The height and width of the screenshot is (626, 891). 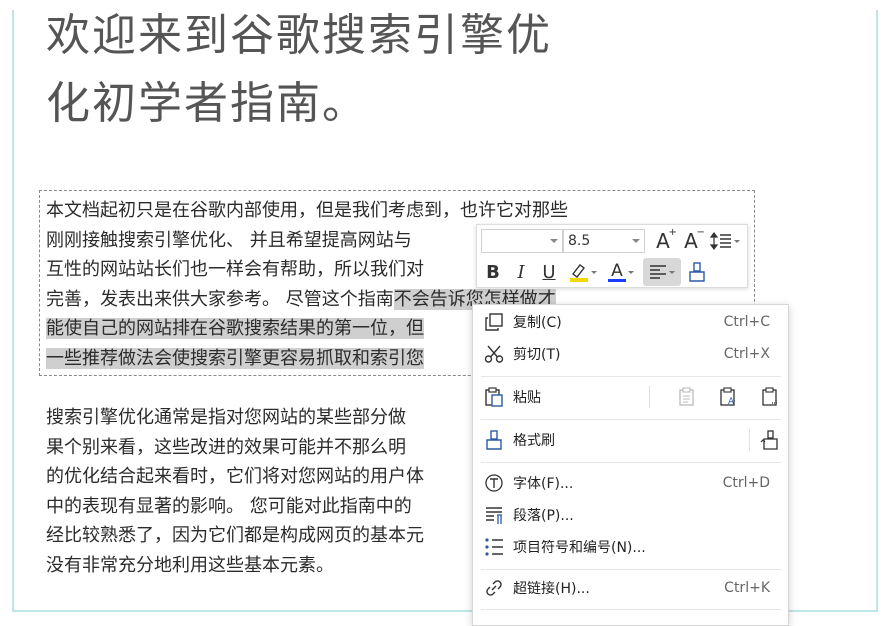 I want to click on menu-item-hyperlink: 超链接(H)... Ctrl+K, so click(x=630, y=588).